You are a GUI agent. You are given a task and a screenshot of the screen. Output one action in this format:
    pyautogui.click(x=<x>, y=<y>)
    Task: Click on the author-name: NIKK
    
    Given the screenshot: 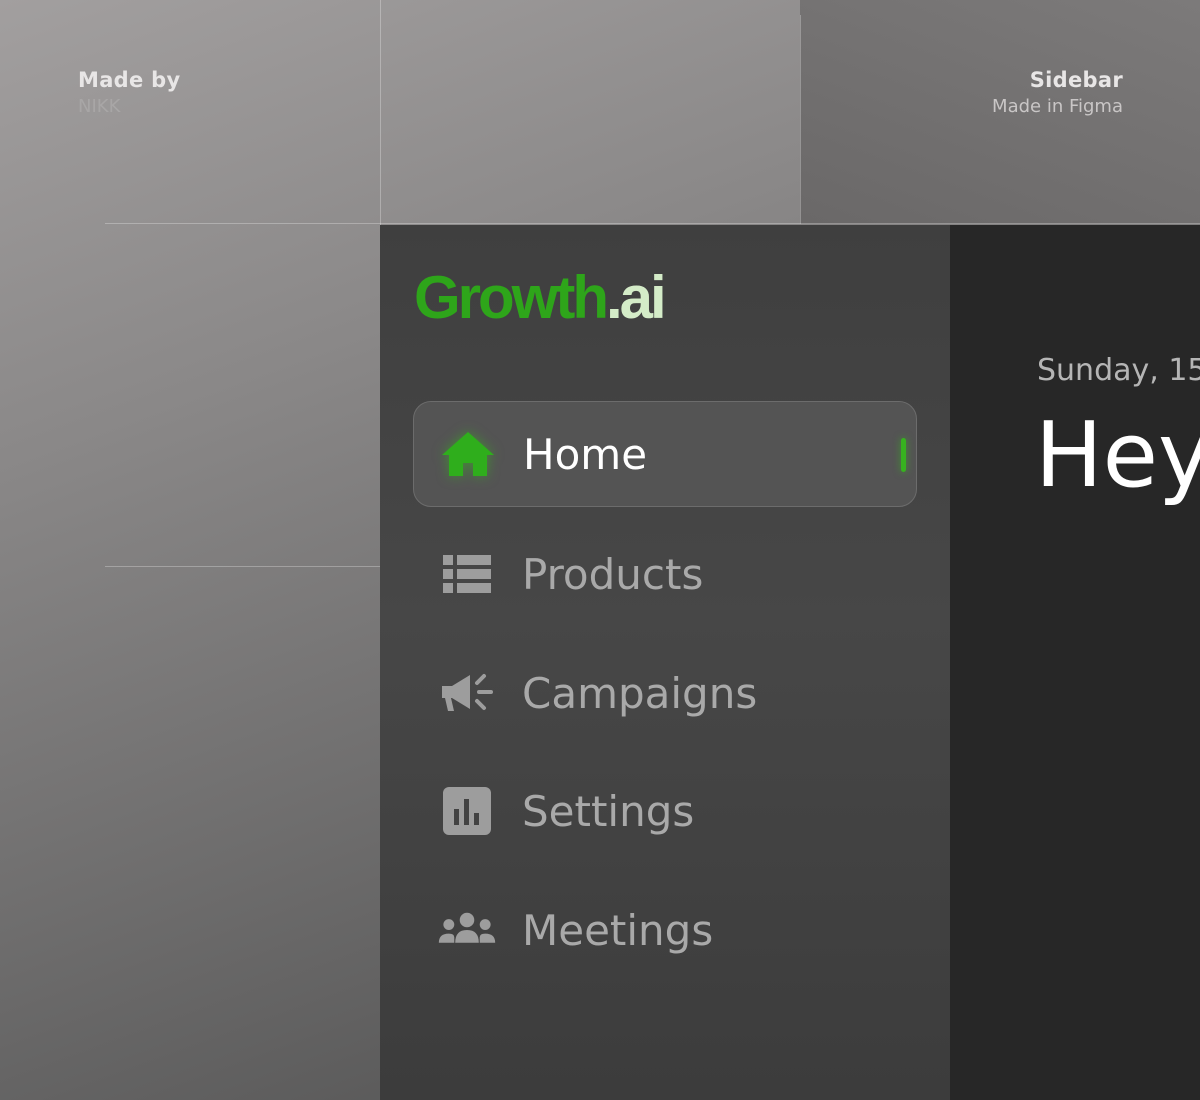 What is the action you would take?
    pyautogui.click(x=99, y=106)
    